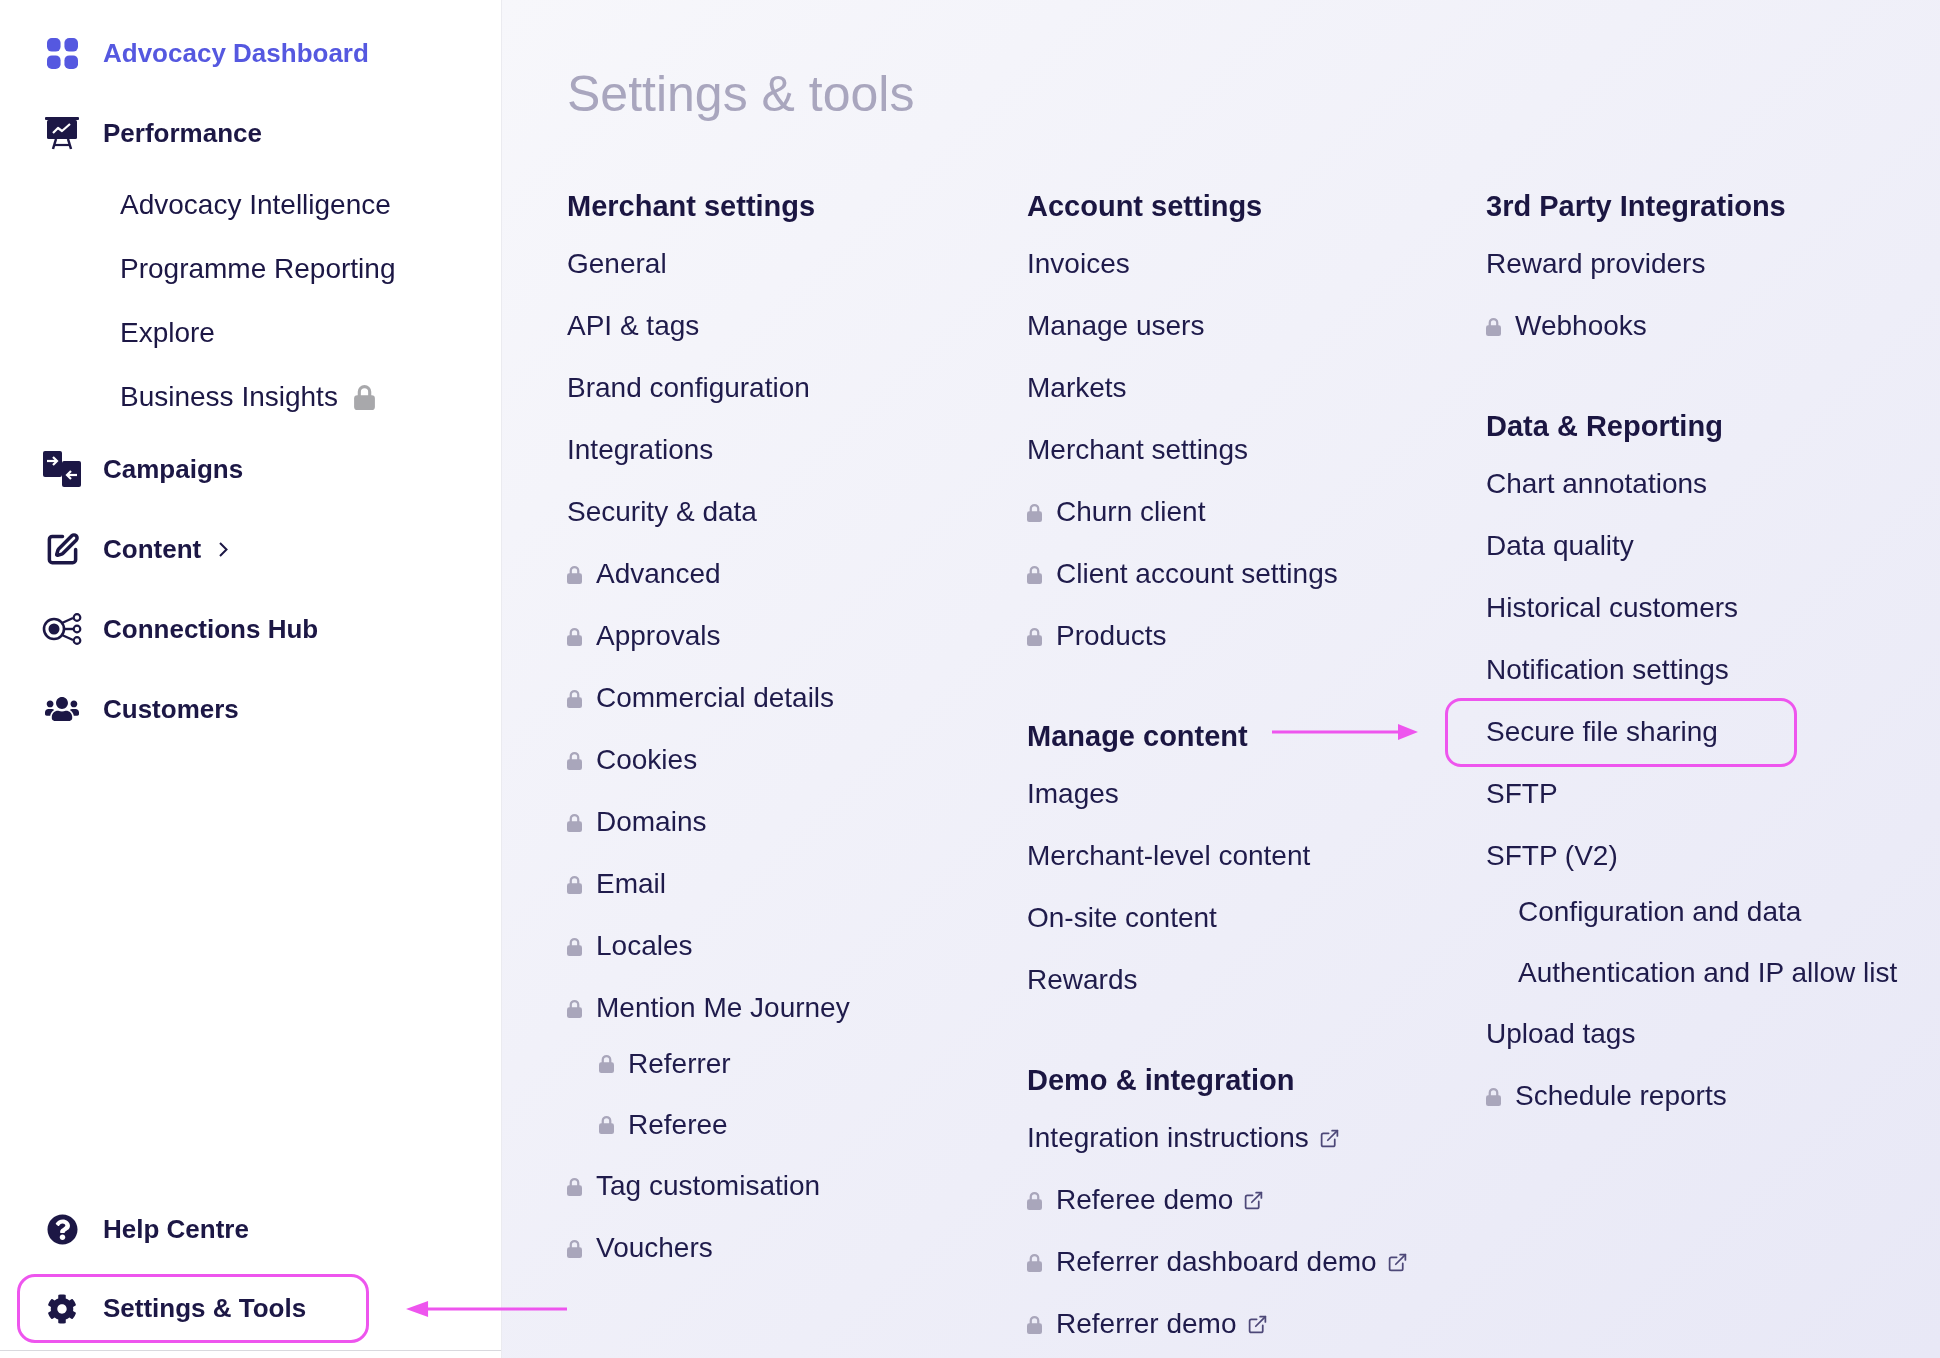 Image resolution: width=1940 pixels, height=1358 pixels. What do you see at coordinates (62, 629) in the screenshot?
I see `hub-icon` at bounding box center [62, 629].